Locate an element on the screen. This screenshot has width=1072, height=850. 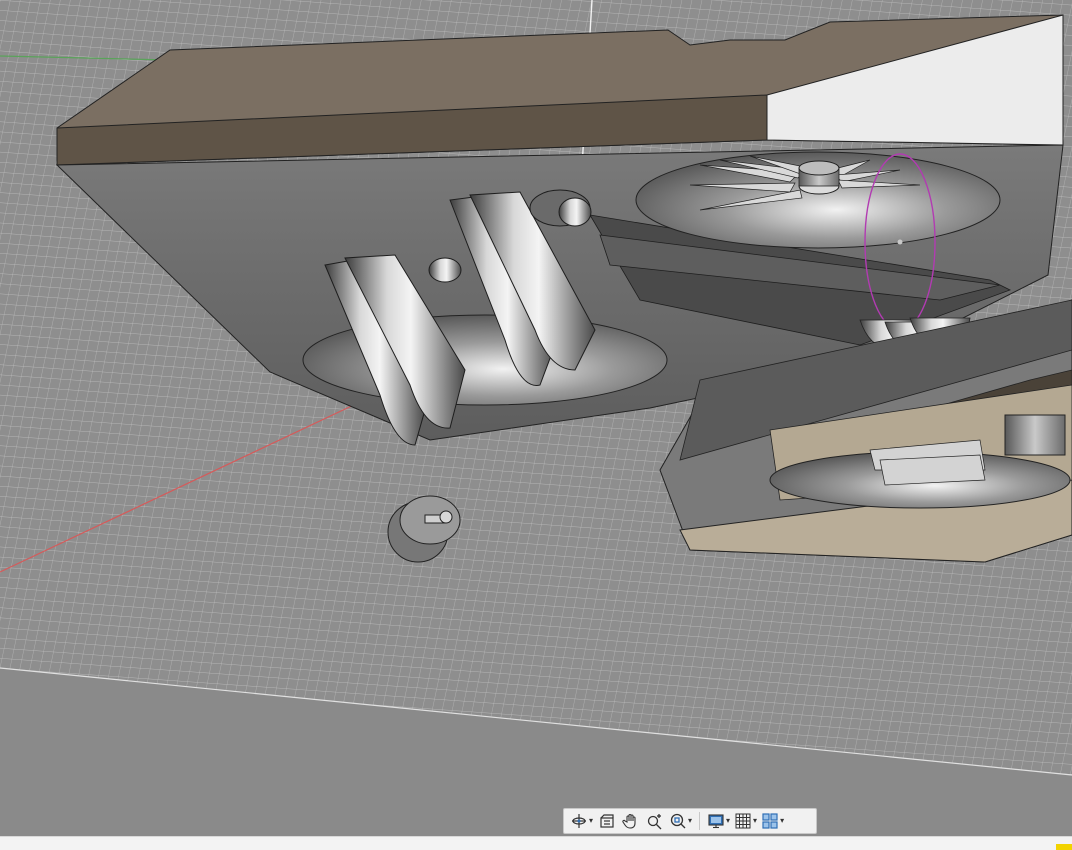
display-settings-icon is located at coordinates (716, 821).